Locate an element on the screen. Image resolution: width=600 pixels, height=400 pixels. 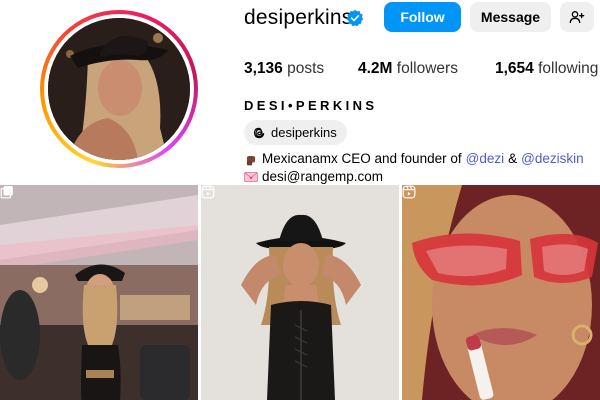
threads-icon is located at coordinates (259, 132).